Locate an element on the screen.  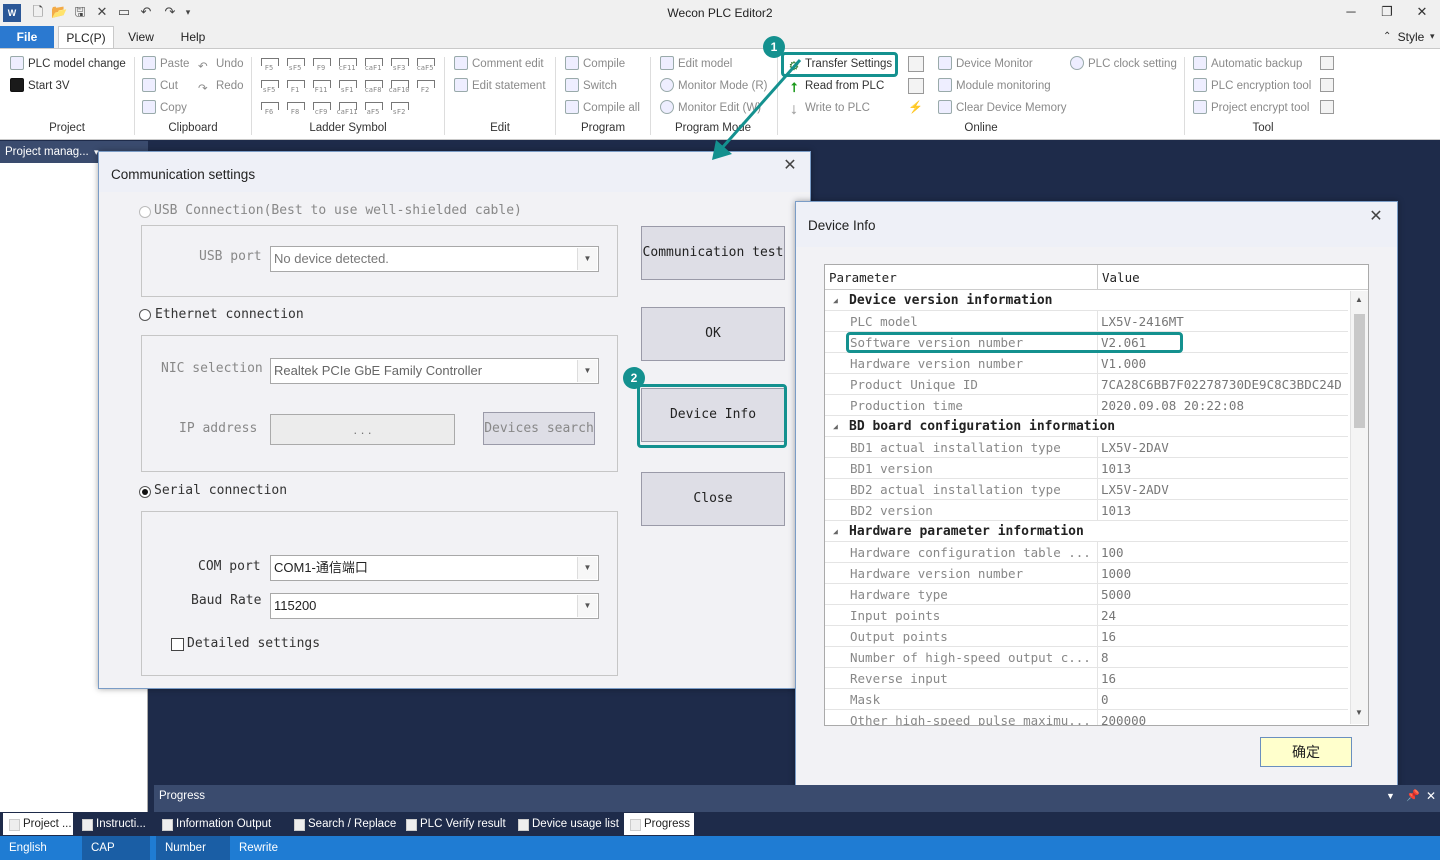
grid-category-row: ◢ BD board configuration information is located at coordinates (1086, 426).